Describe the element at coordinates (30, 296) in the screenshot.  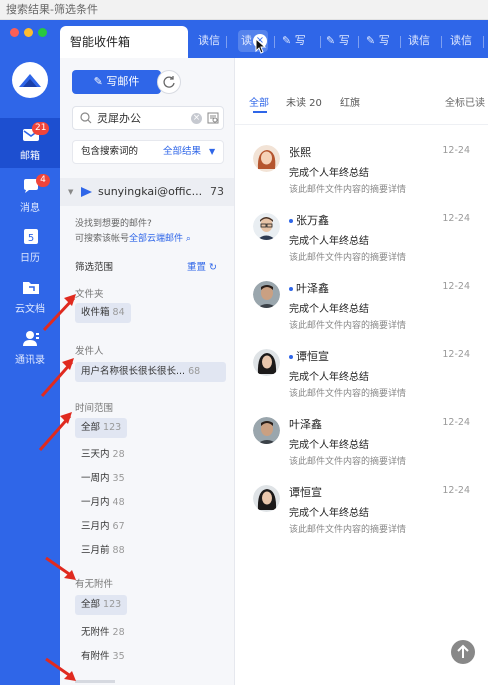
I see `sidebar-item-docs: 云文档` at that location.